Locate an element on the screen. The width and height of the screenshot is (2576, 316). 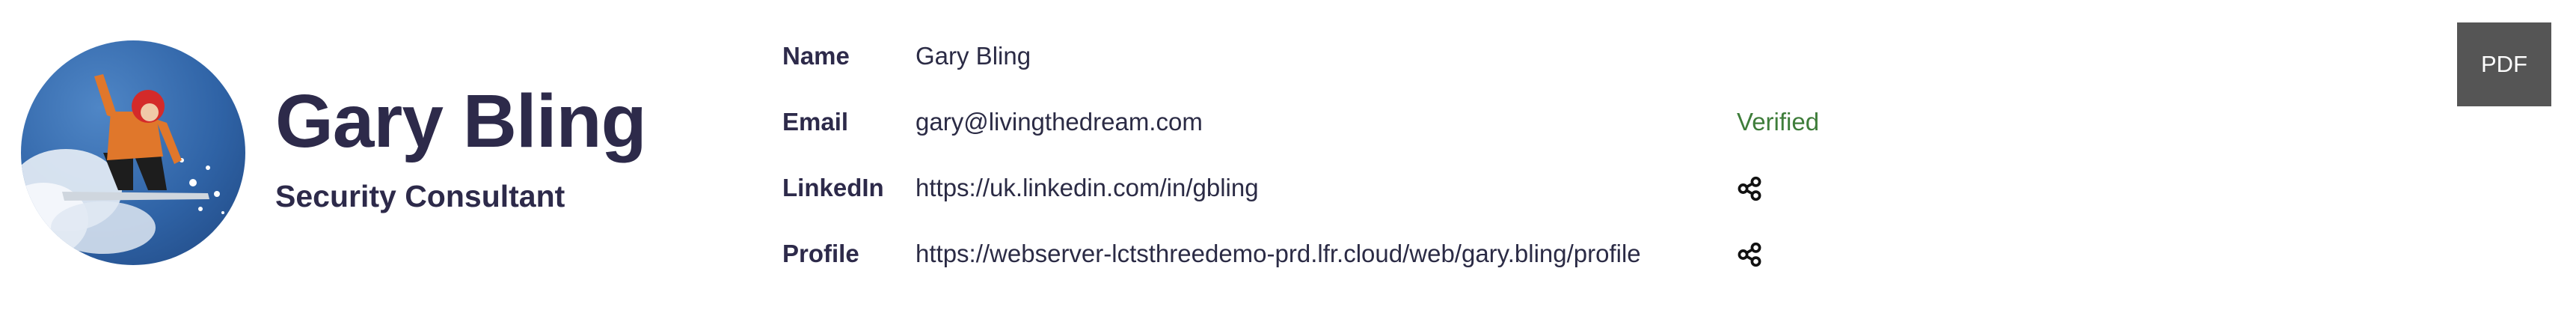
profile-header: Gary Bling Security Consultant is located at coordinates (461, 146).